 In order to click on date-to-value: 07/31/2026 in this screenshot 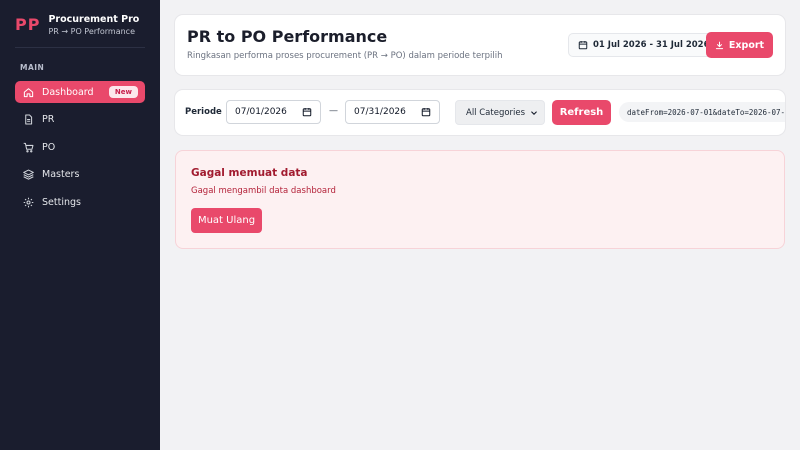, I will do `click(380, 112)`.